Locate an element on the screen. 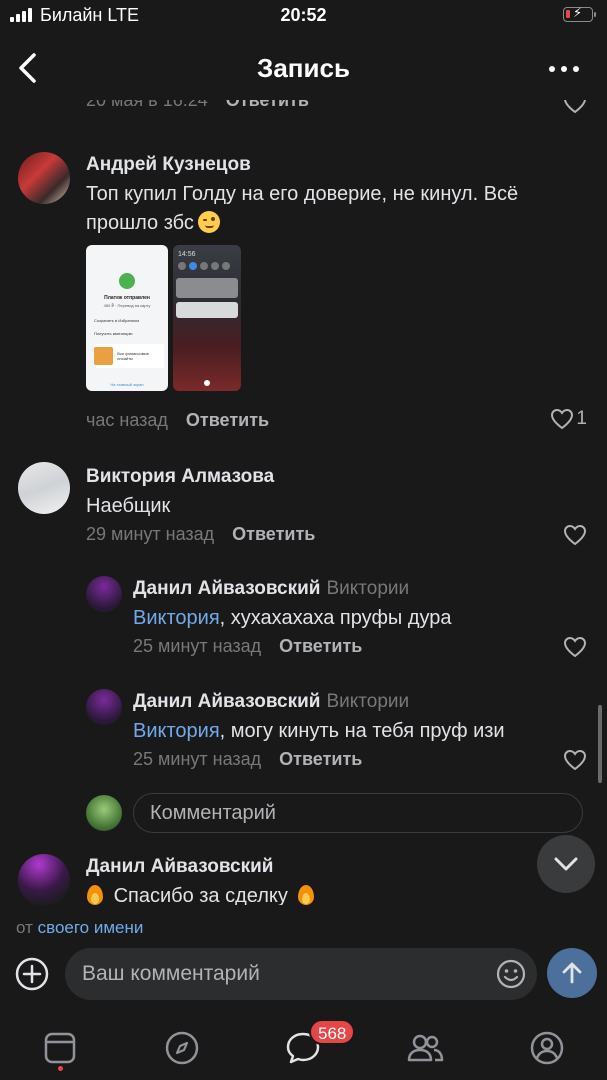 The height and width of the screenshot is (1080, 607). status-bar: Билайн LTE 20:52 ⚡ is located at coordinates (303, 16).